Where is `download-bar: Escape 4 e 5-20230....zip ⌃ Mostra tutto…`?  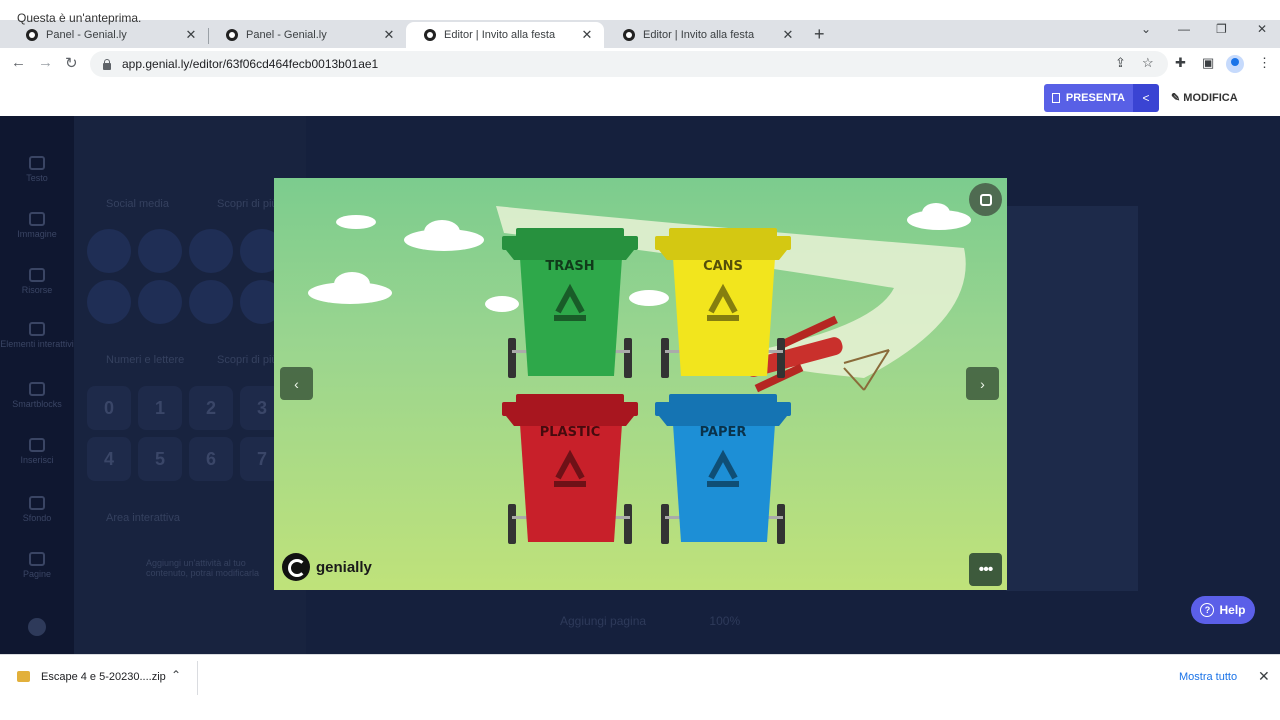
download-bar: Escape 4 e 5-20230....zip ⌃ Mostra tutto… is located at coordinates (640, 677).